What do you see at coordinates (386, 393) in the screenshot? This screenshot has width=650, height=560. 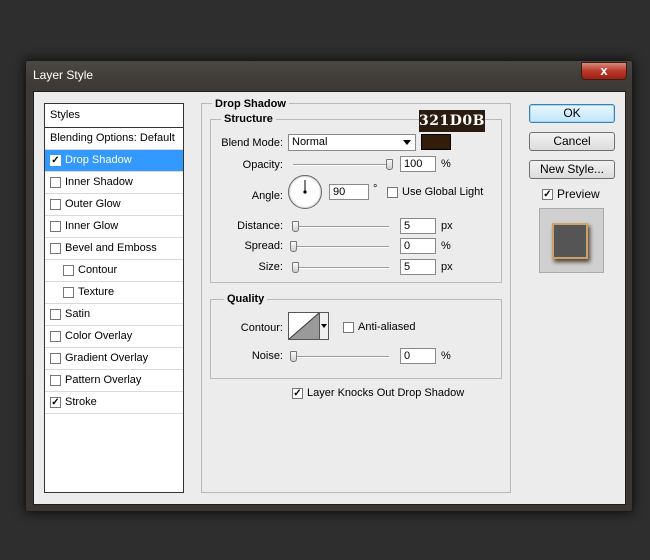 I see `layer-knocks-out-label: Layer Knocks Out Drop Shadow` at bounding box center [386, 393].